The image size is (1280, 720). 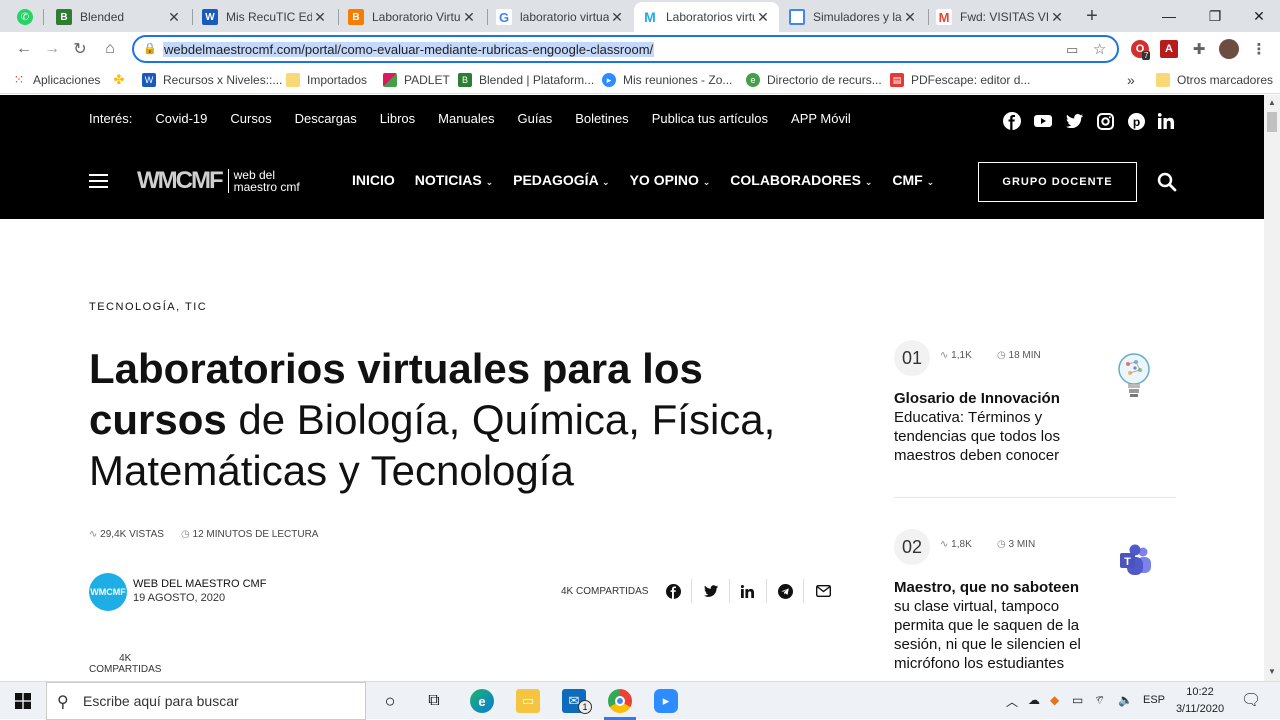 I want to click on scrollbar-thumb, so click(x=1272, y=122).